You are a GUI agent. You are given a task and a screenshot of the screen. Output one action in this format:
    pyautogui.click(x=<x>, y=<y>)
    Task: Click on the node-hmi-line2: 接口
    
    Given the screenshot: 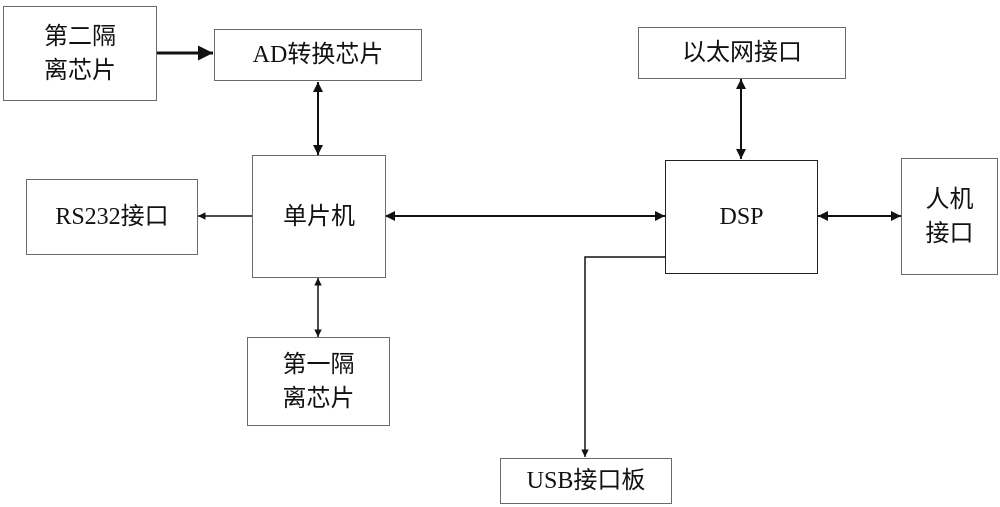 What is the action you would take?
    pyautogui.click(x=949, y=233)
    